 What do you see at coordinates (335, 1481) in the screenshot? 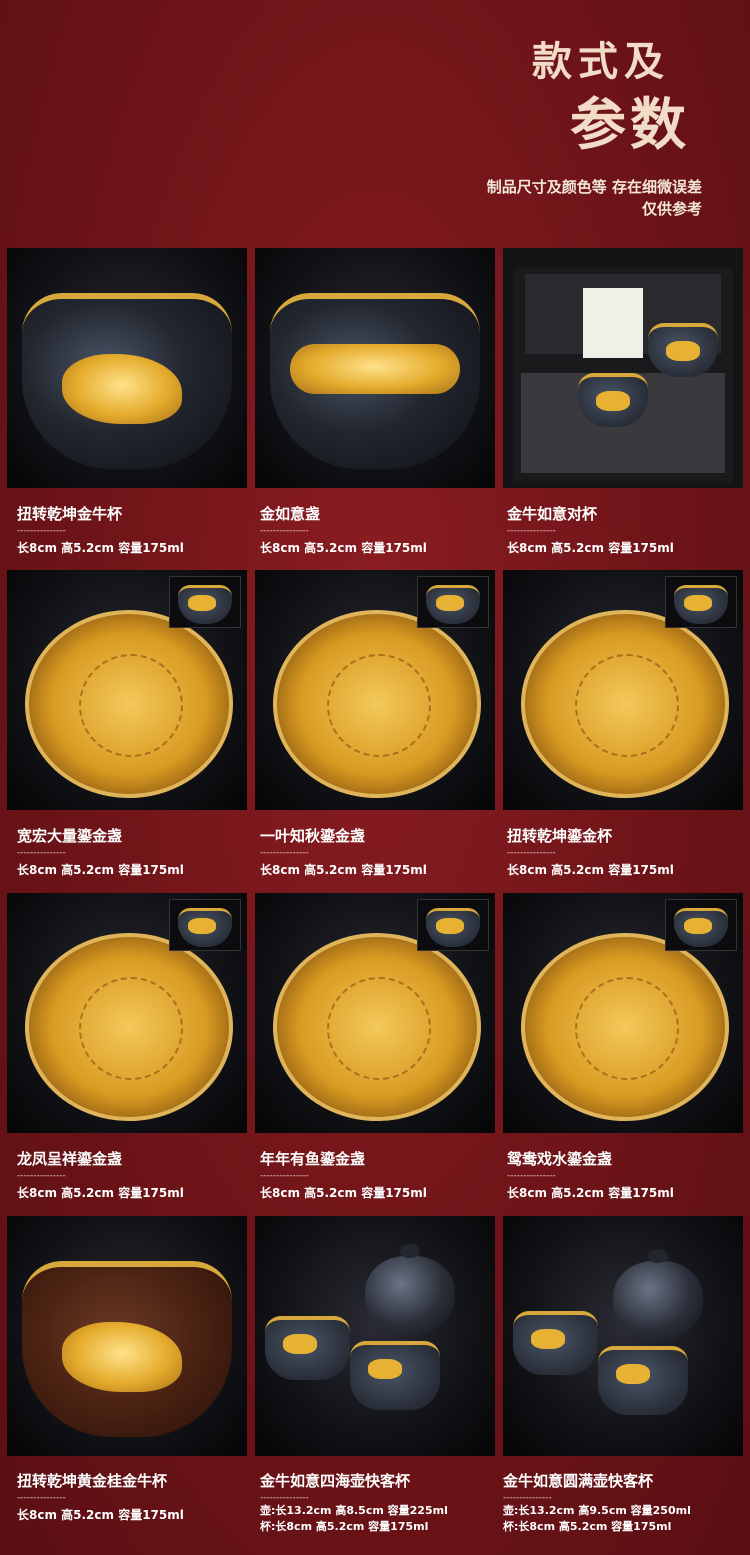
I see `product-name: 金牛如意四海壶快客杯` at bounding box center [335, 1481].